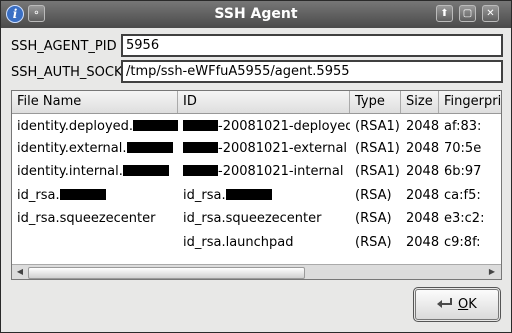 The image size is (512, 333). Describe the element at coordinates (462, 242) in the screenshot. I see `cell-fingerprint: c9:8f:` at that location.